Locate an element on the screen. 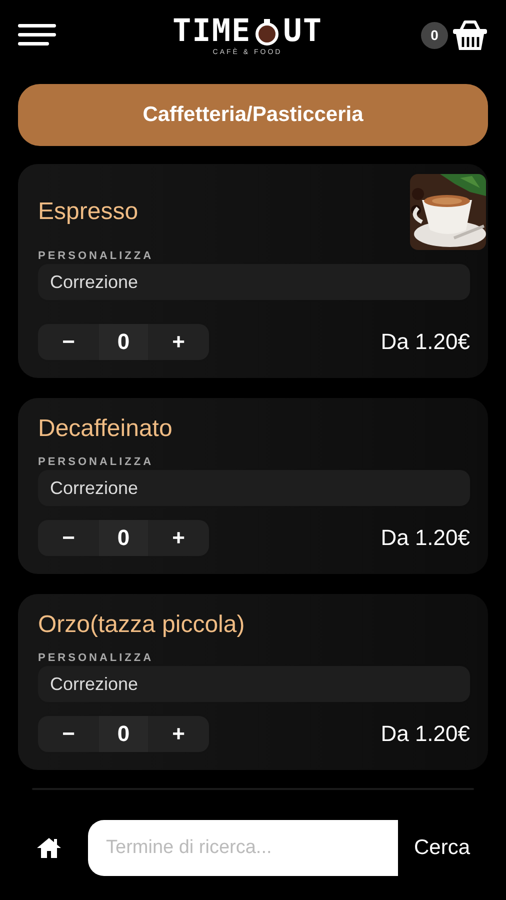 The height and width of the screenshot is (900, 506). coffee-cup-icon is located at coordinates (267, 32).